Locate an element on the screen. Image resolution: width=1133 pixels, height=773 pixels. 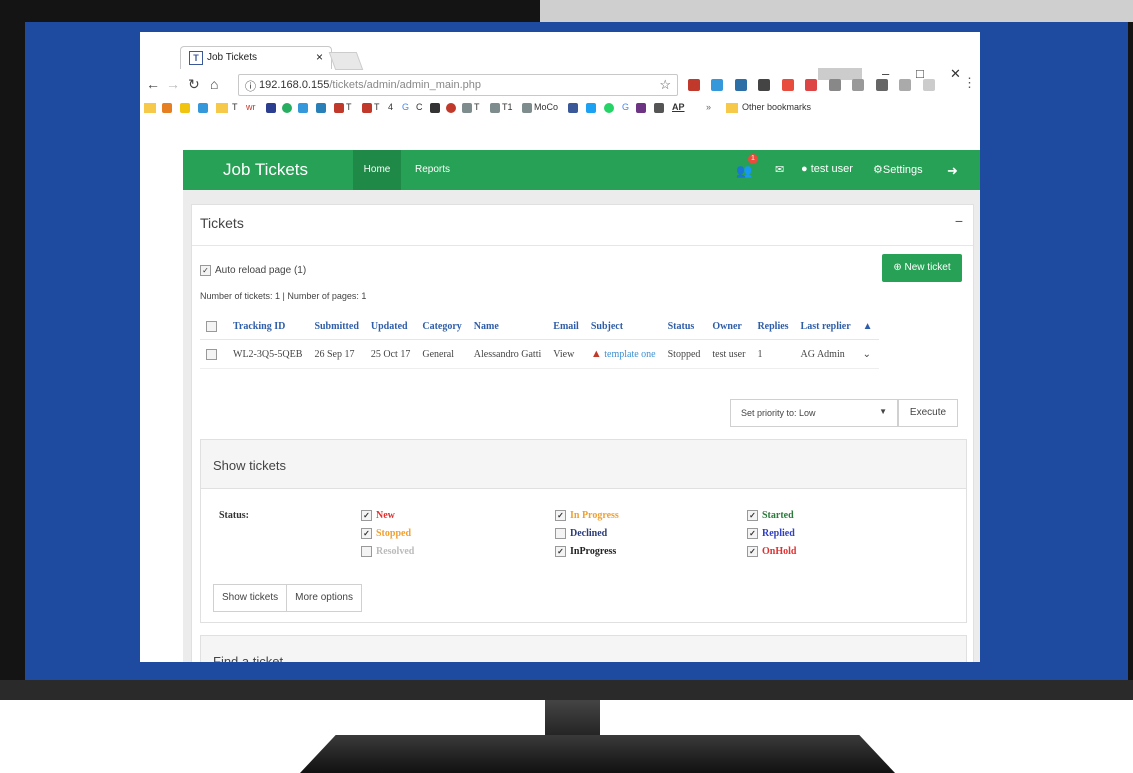
col-subject: Subject is located at coordinates (623, 326).